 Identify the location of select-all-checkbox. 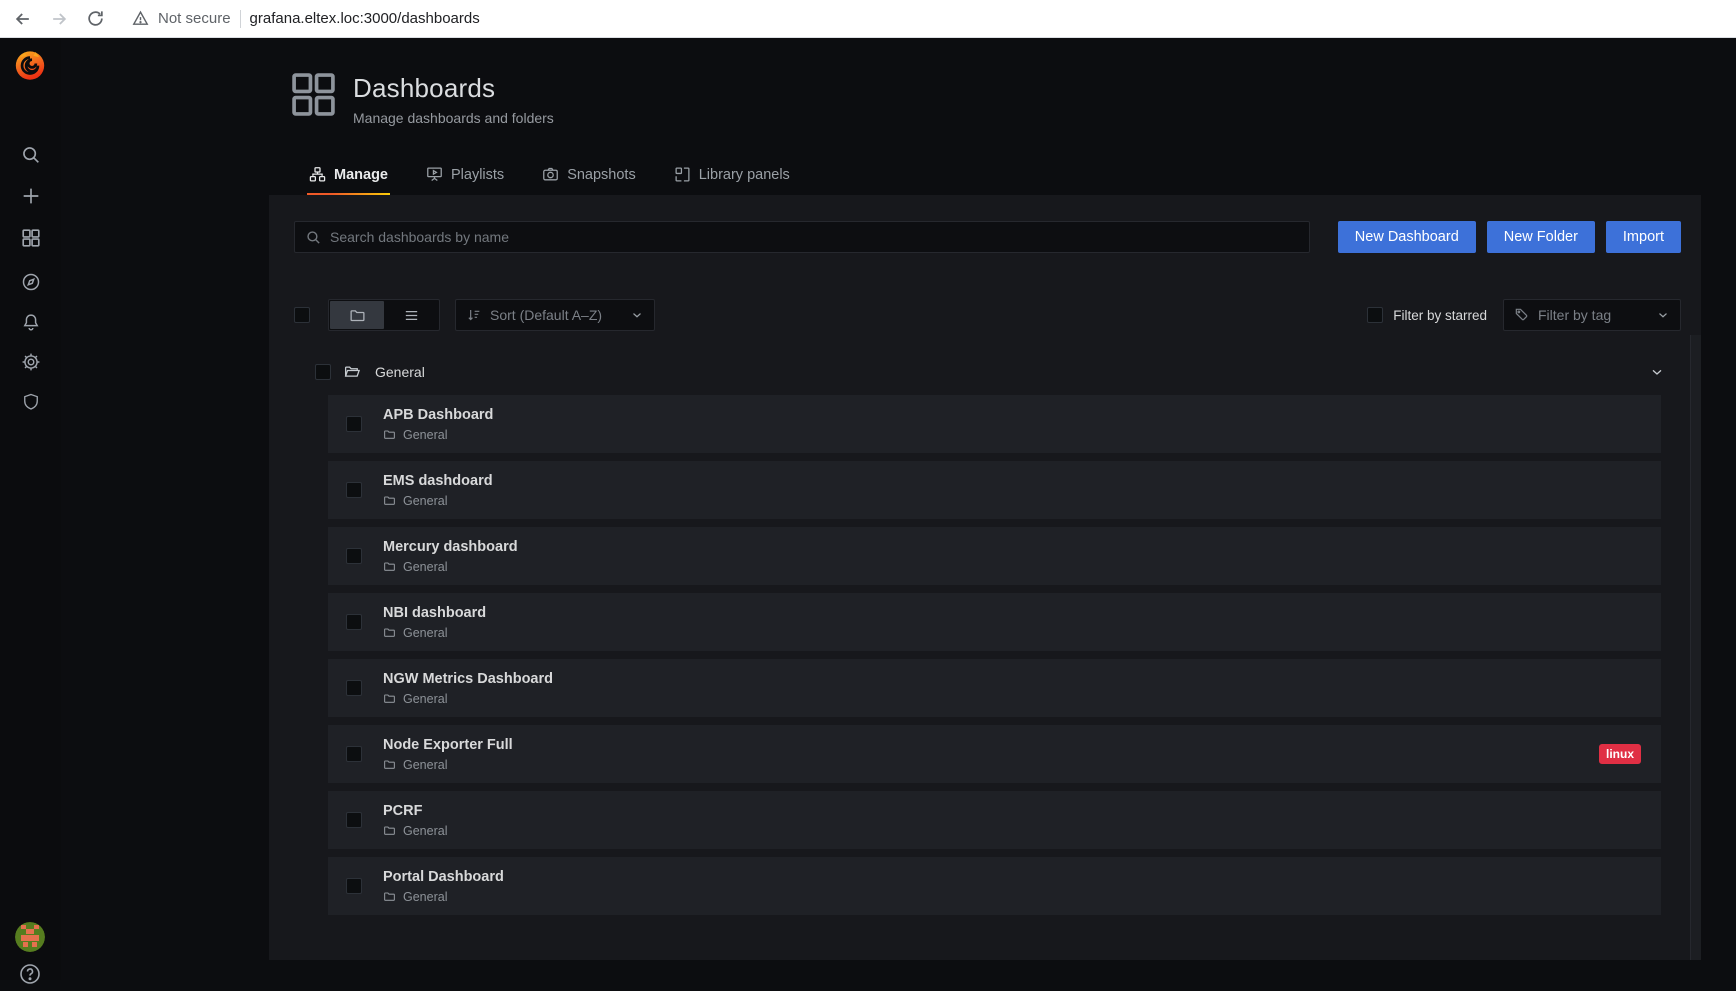
(302, 315).